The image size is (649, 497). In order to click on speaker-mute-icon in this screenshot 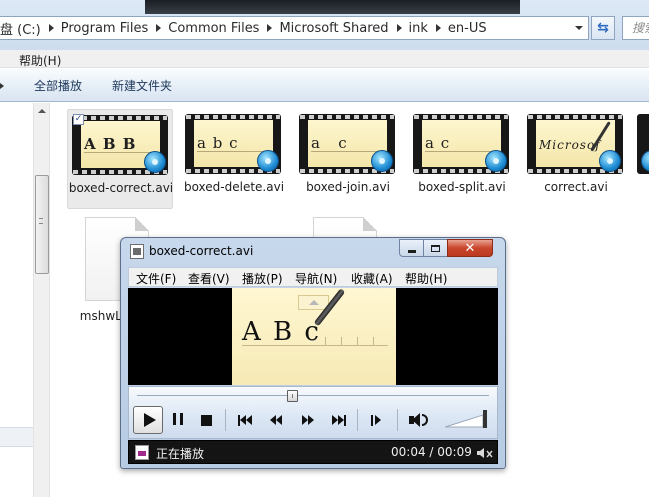, I will do `click(485, 453)`.